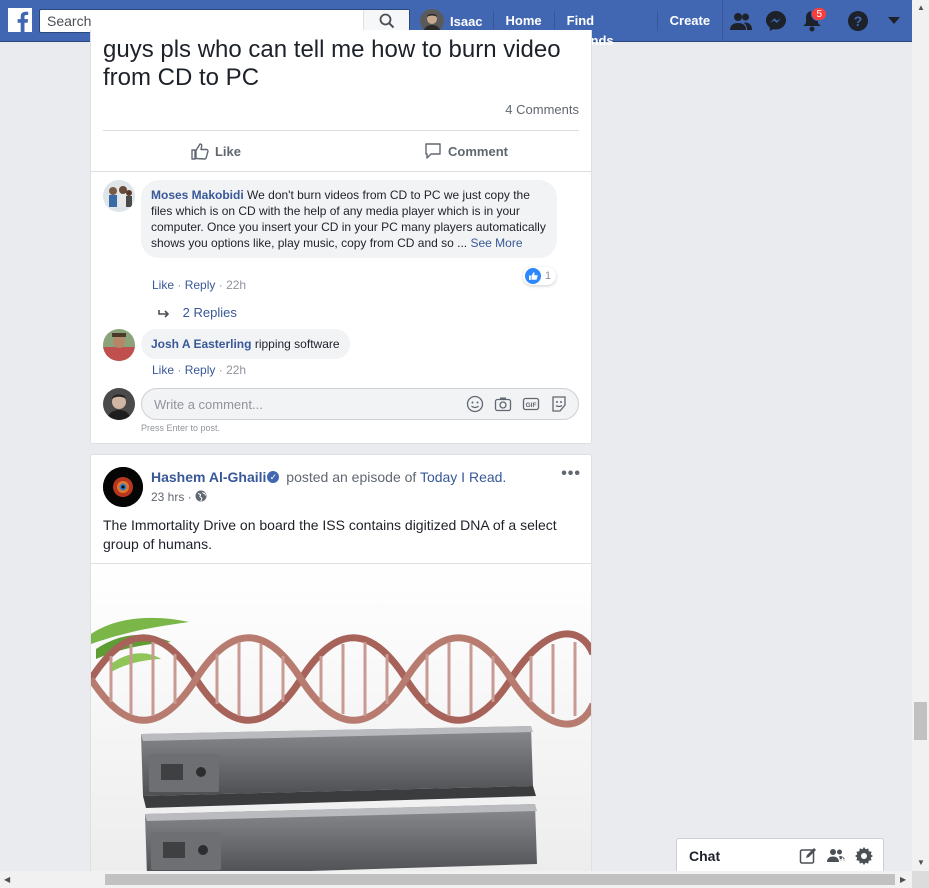  I want to click on post-action-text: posted an episode of, so click(351, 477).